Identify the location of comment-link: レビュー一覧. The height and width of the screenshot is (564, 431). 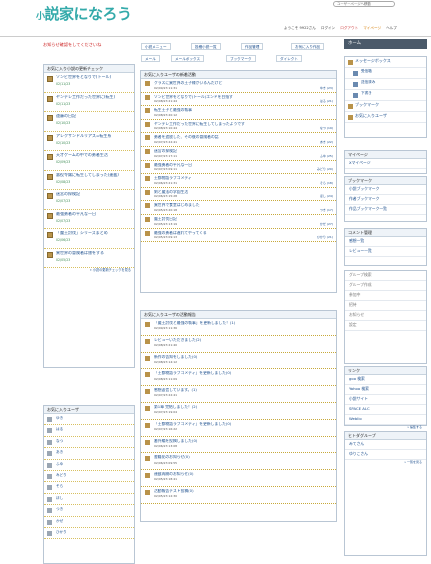
(385, 252).